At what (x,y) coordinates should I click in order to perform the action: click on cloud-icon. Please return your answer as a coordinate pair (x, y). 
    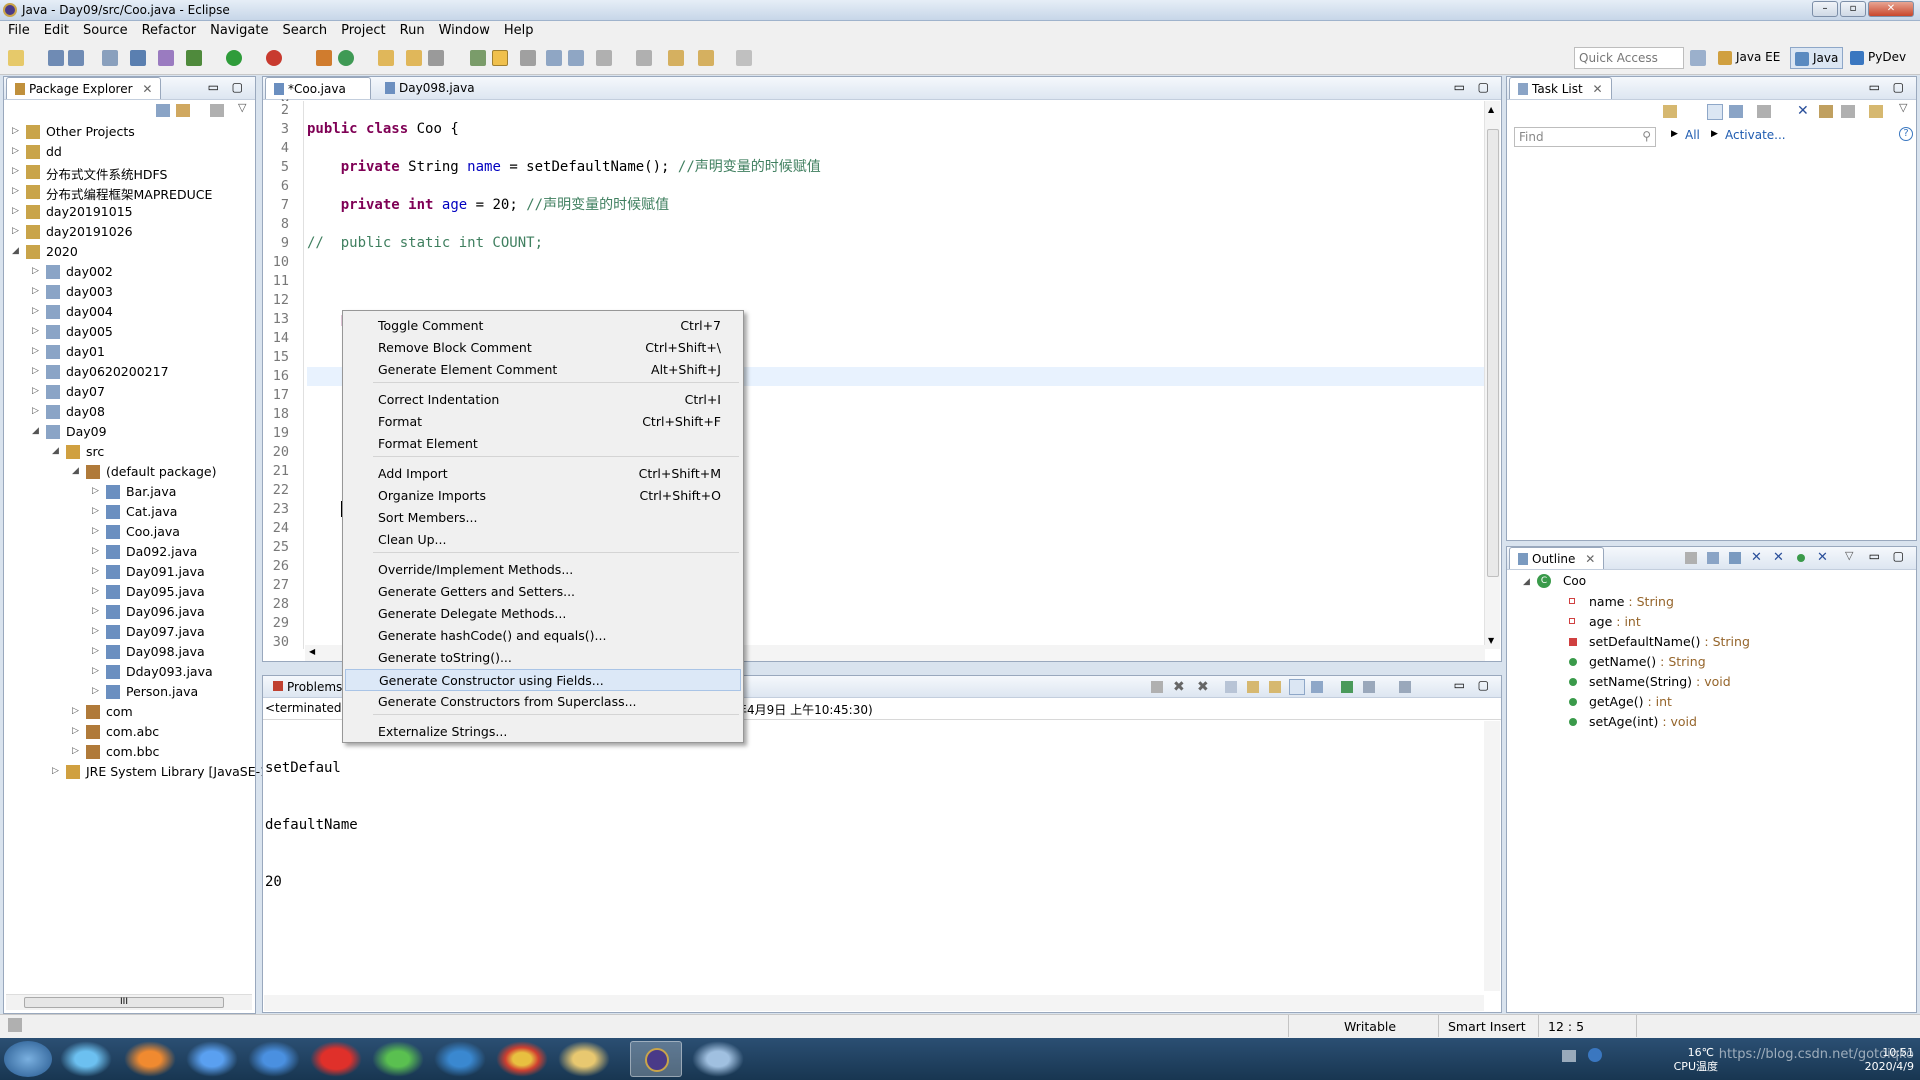
    Looking at the image, I should click on (274, 1059).